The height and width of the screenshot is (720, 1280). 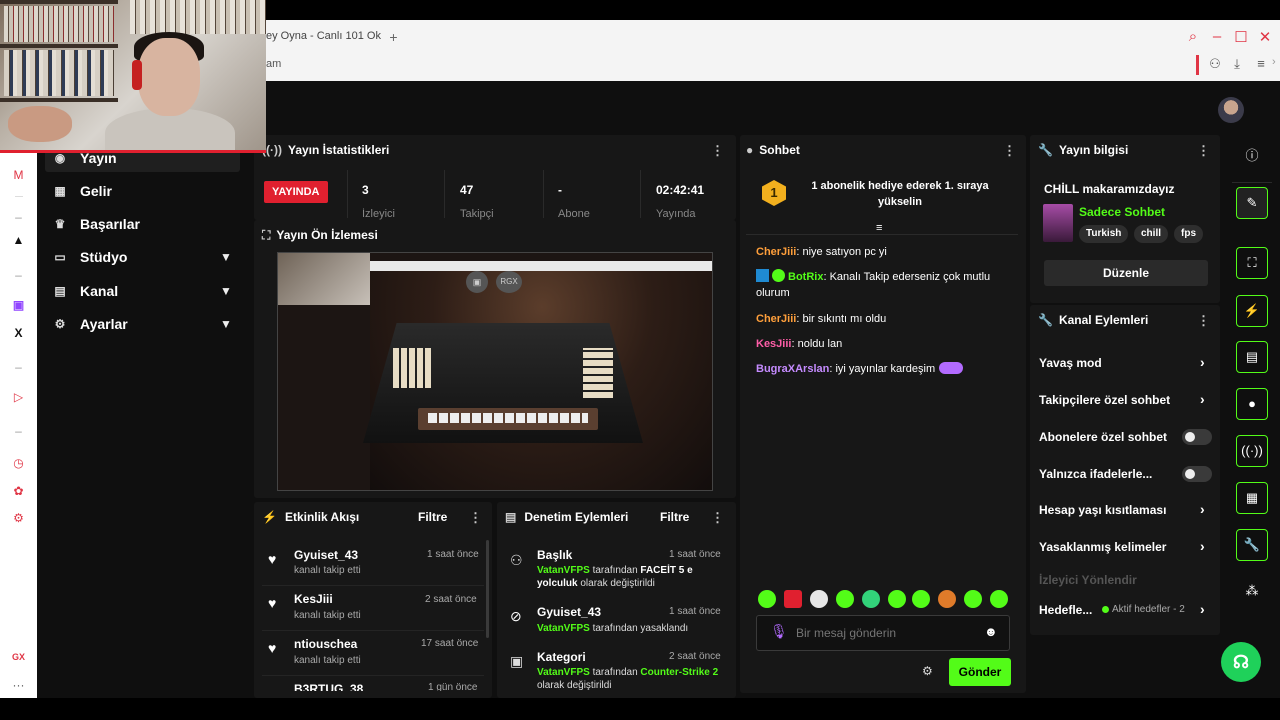 I want to click on support-headset-icon: ☊, so click(x=1241, y=662).